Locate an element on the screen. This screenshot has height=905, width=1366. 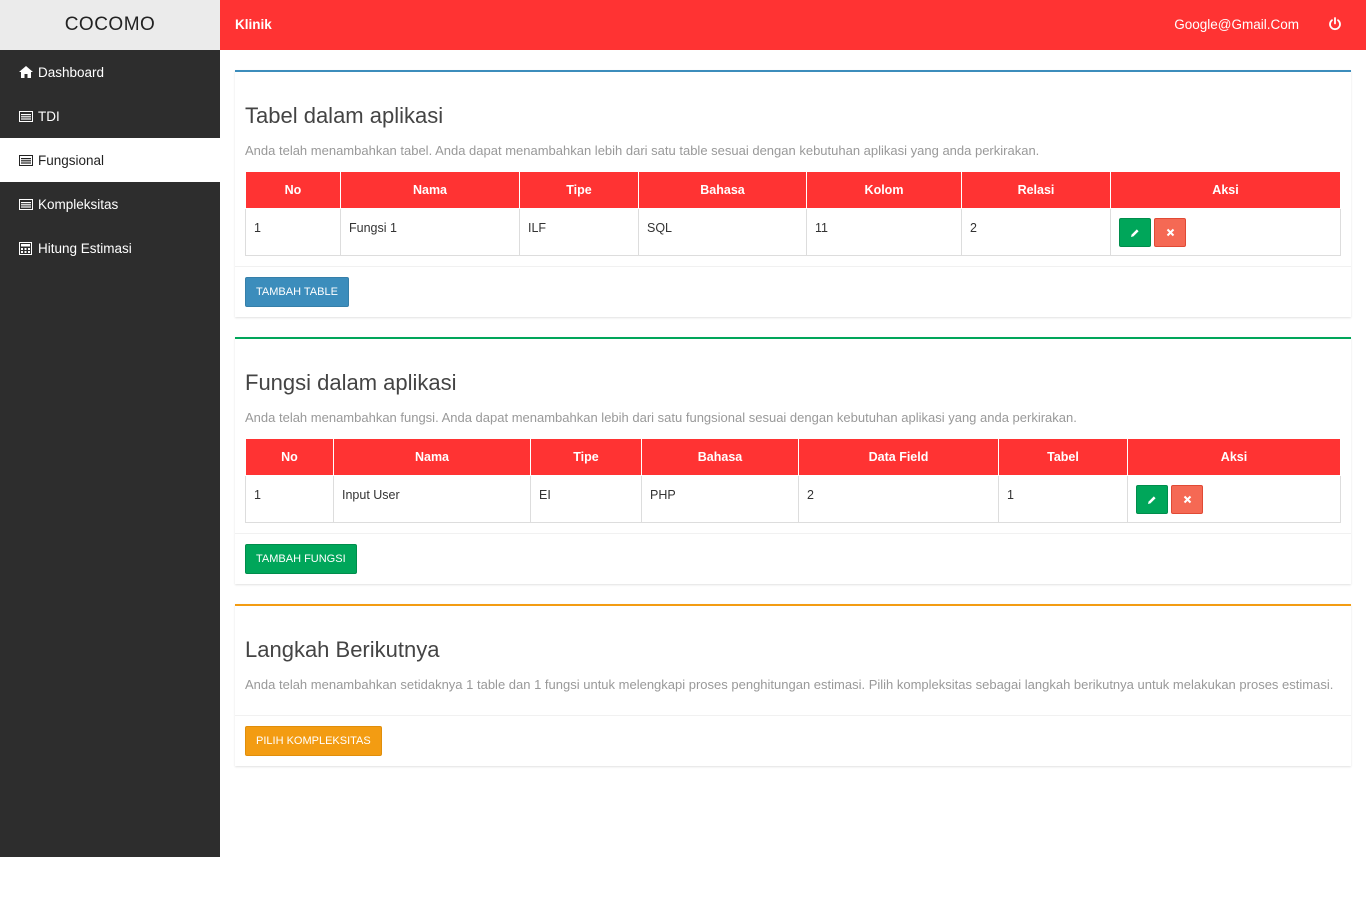
section-title: Tabel dalam aplikasi is located at coordinates (344, 115).